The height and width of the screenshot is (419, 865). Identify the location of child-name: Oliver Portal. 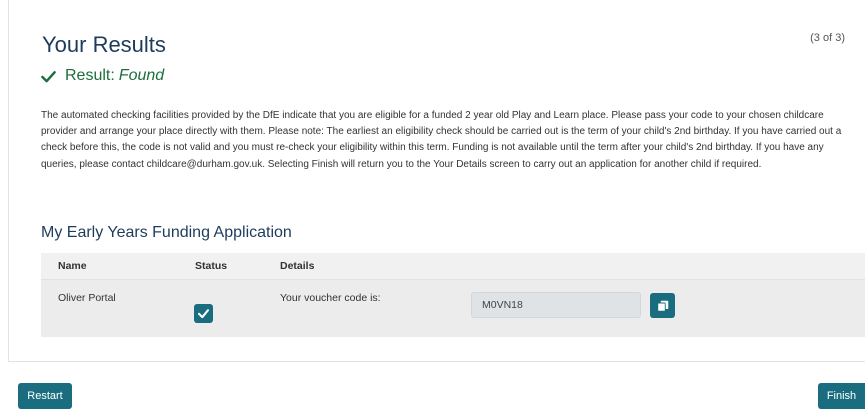
(87, 298).